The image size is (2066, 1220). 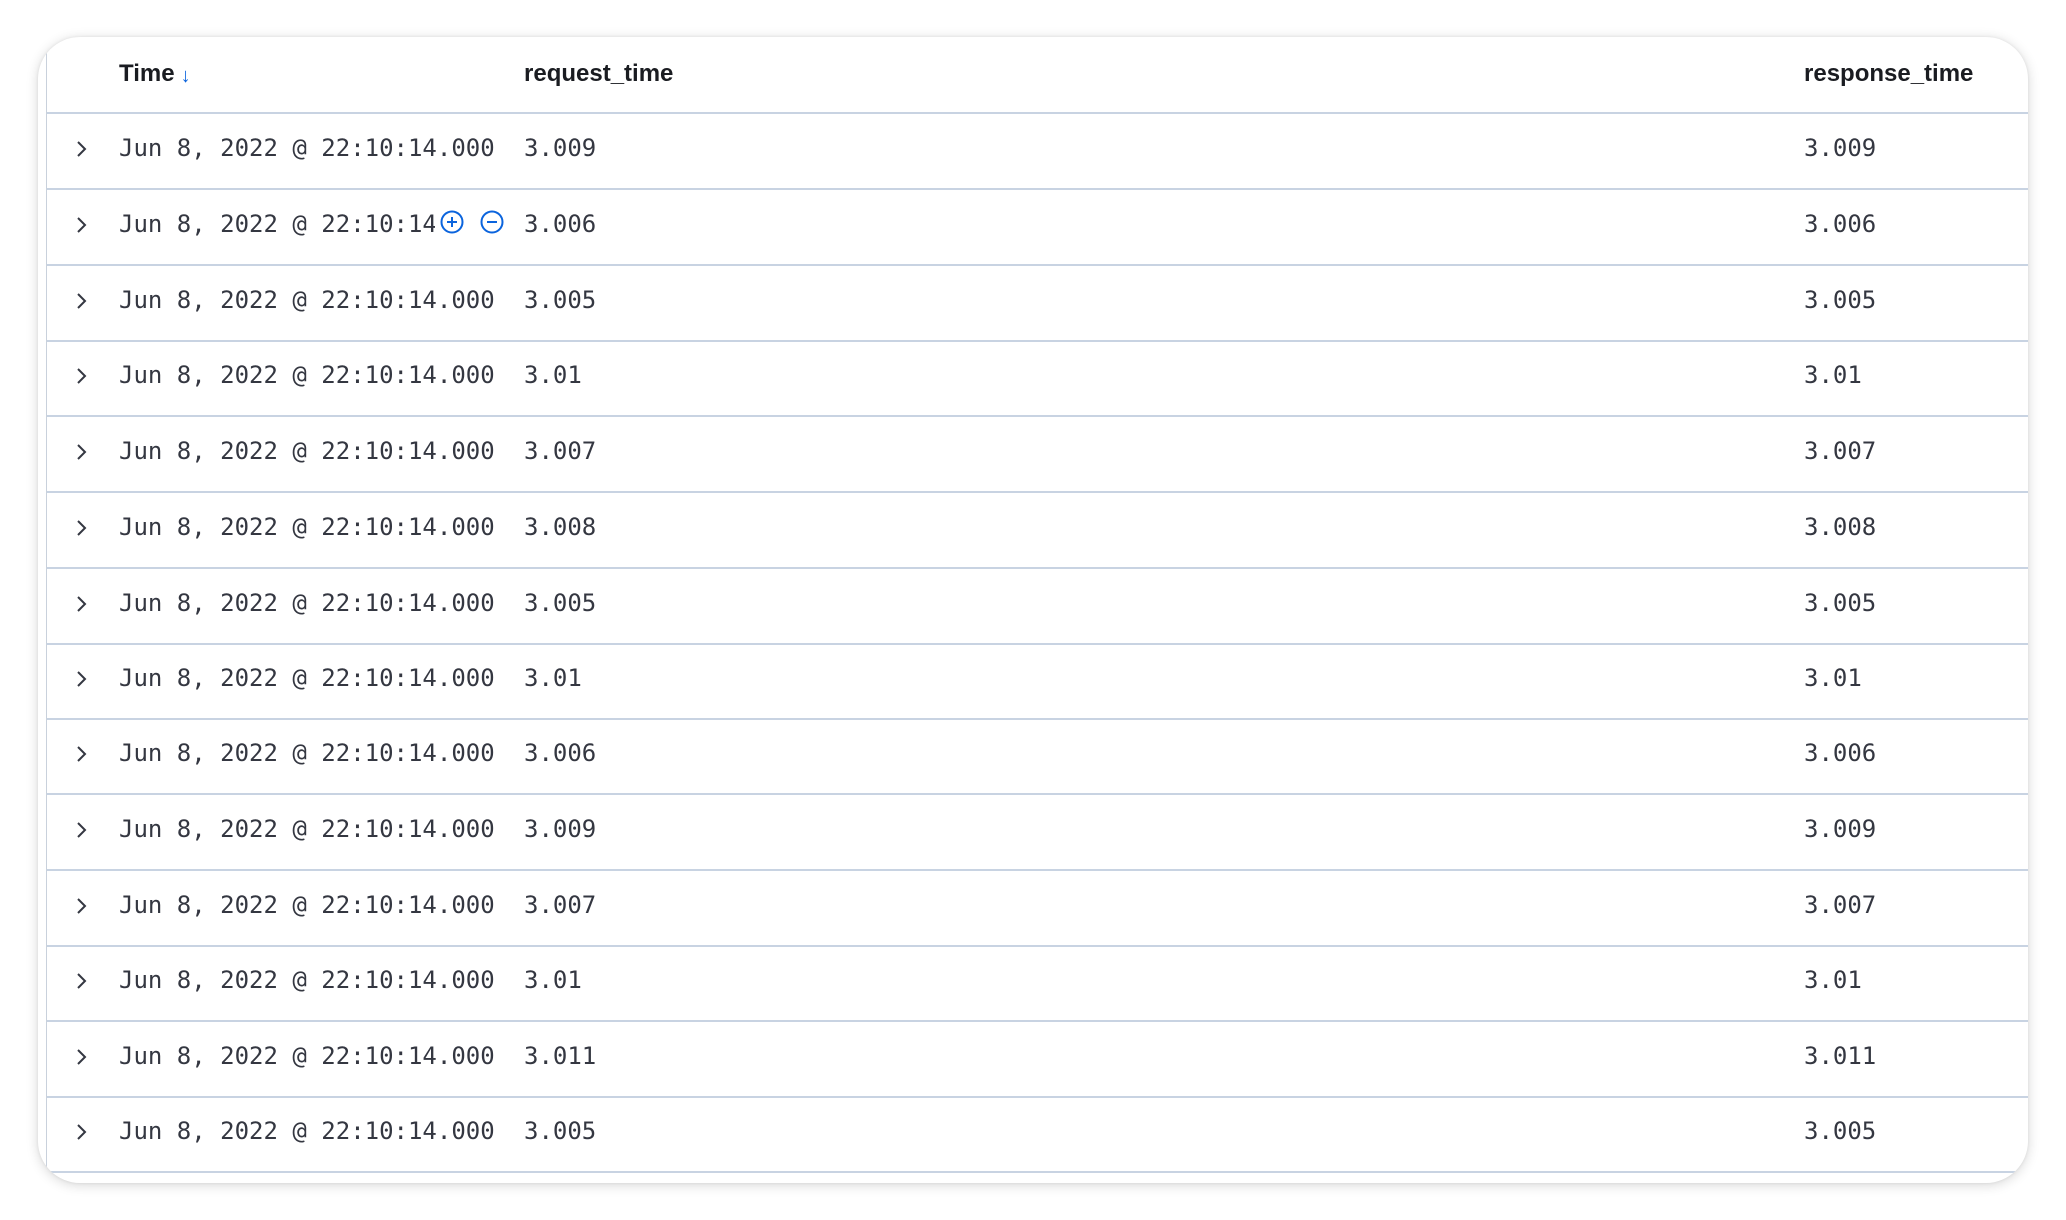 What do you see at coordinates (452, 222) in the screenshot?
I see `plus-circle-icon` at bounding box center [452, 222].